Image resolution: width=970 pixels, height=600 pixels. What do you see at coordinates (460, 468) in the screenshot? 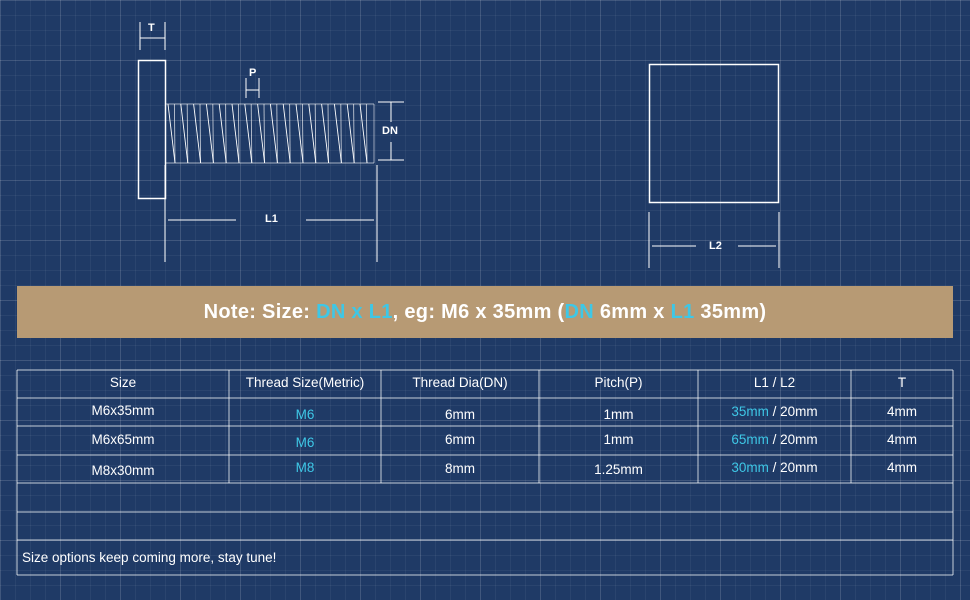
I see `table-row-dia: 8mm` at bounding box center [460, 468].